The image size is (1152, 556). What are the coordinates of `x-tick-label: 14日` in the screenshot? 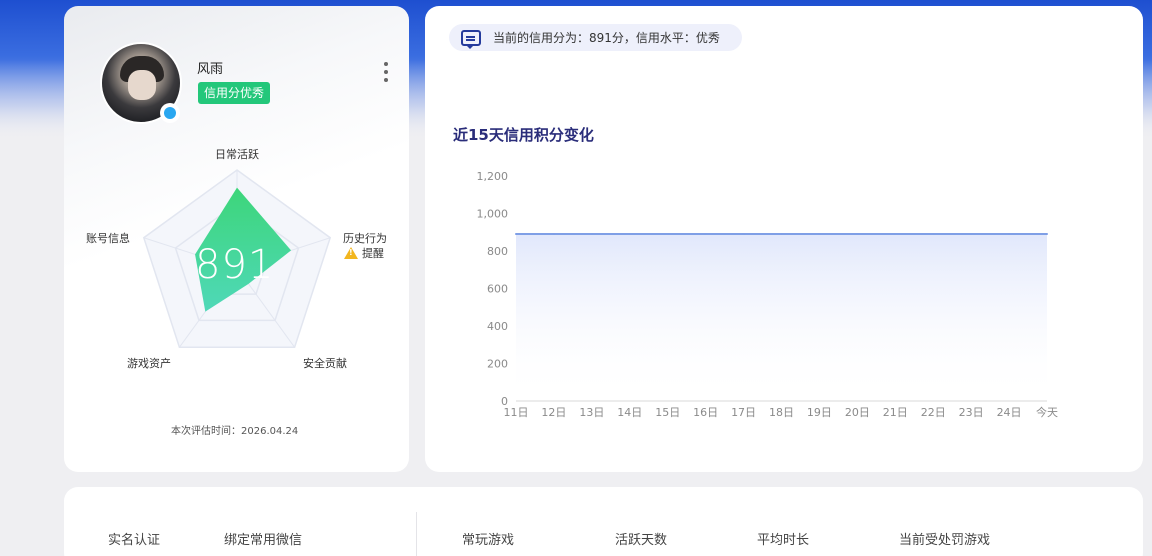 It's located at (629, 412).